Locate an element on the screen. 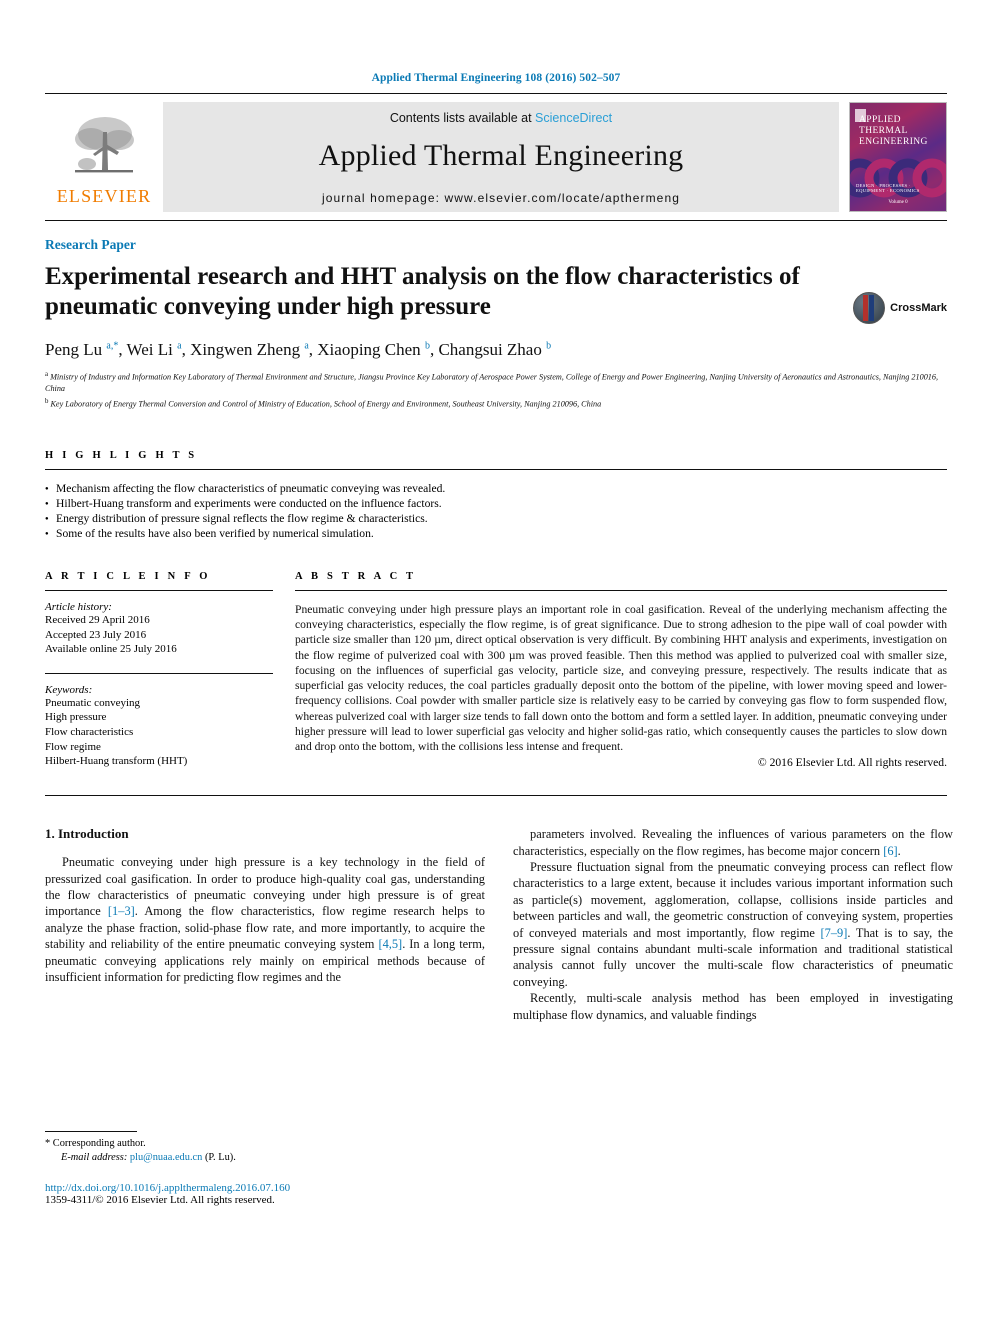 This screenshot has width=992, height=1323. cover-volume-text: Volume 0 is located at coordinates (898, 202).